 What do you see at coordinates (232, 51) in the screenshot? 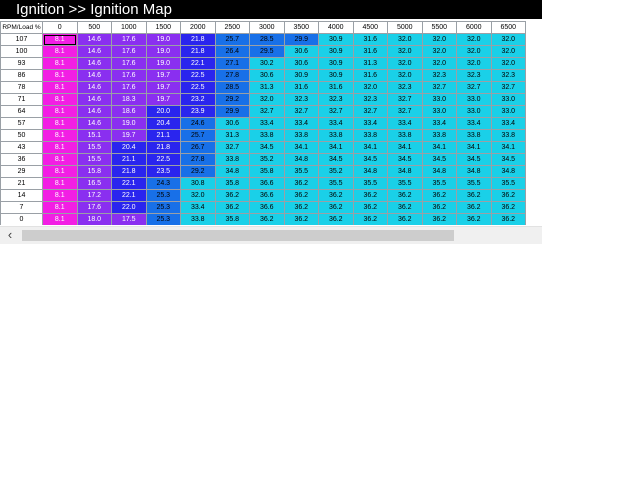
I see `map-cell: 26.4` at bounding box center [232, 51].